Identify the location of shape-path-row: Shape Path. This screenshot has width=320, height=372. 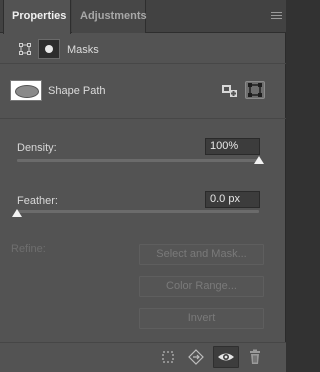
(143, 91).